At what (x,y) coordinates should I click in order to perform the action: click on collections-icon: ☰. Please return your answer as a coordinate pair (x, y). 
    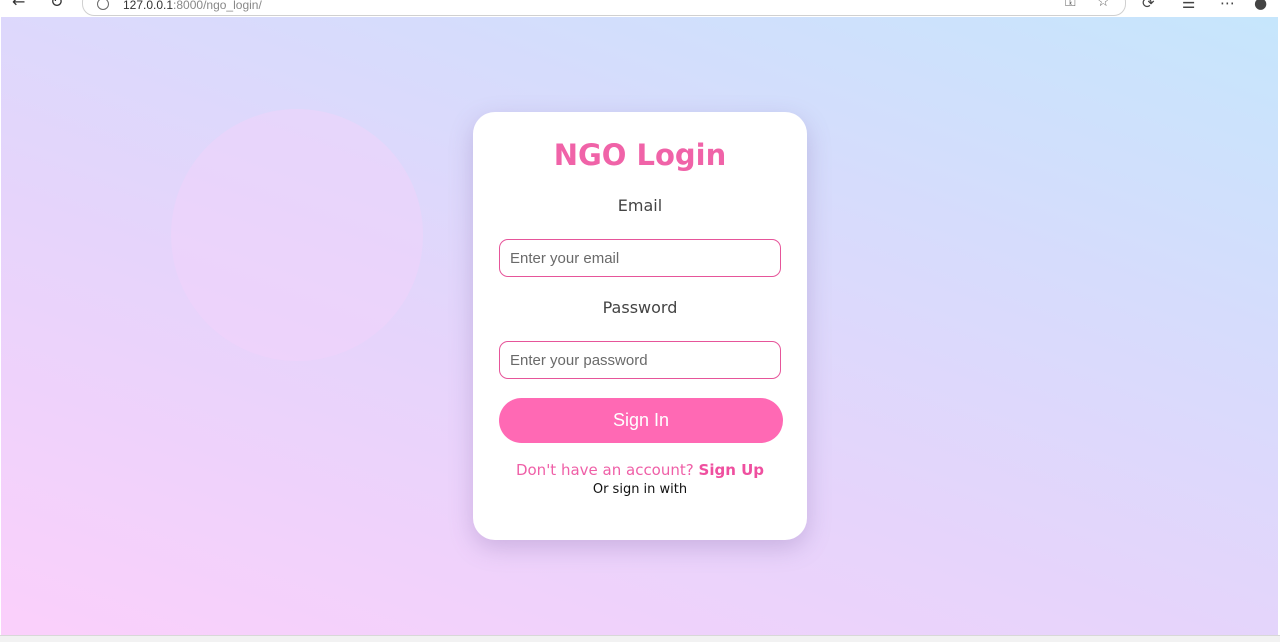
    Looking at the image, I should click on (1188, 6).